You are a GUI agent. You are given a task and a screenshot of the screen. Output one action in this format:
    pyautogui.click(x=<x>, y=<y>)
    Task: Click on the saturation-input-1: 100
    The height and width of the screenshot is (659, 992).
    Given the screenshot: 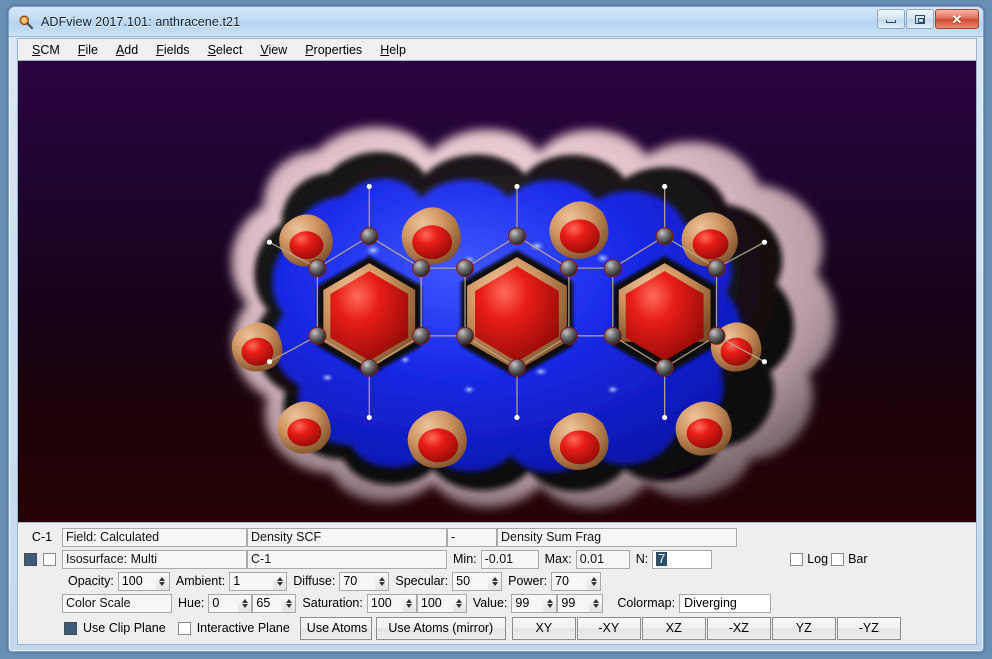 What is the action you would take?
    pyautogui.click(x=384, y=603)
    